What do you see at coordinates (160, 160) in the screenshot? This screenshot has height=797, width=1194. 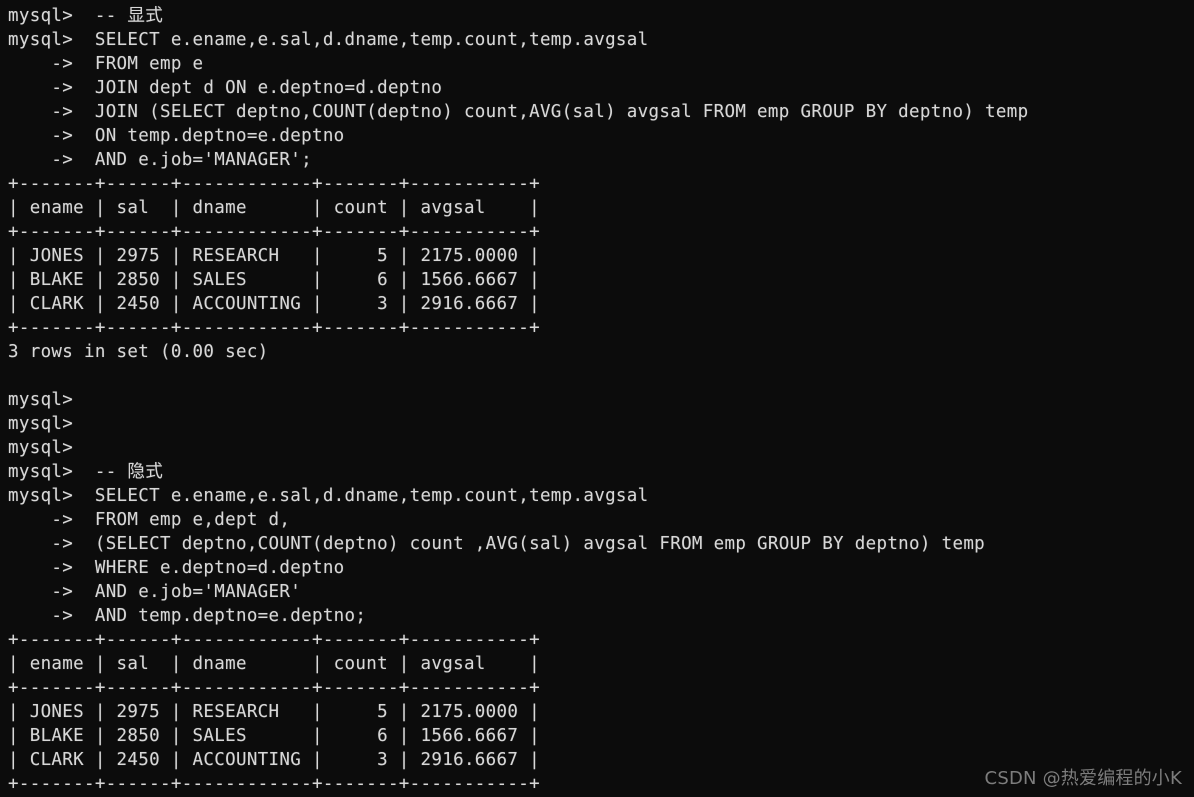 I see `terminal-line: -> AND e.job='MANAGER';` at bounding box center [160, 160].